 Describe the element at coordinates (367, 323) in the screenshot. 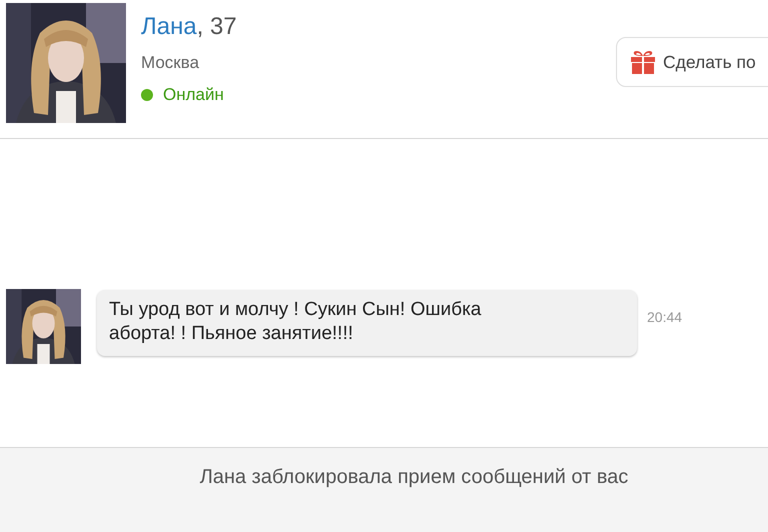

I see `message-bubble: Ты урод вот и молчу ! Сукин Сын! Ошибка аборта! ! Пьяное занятие!!!!` at that location.